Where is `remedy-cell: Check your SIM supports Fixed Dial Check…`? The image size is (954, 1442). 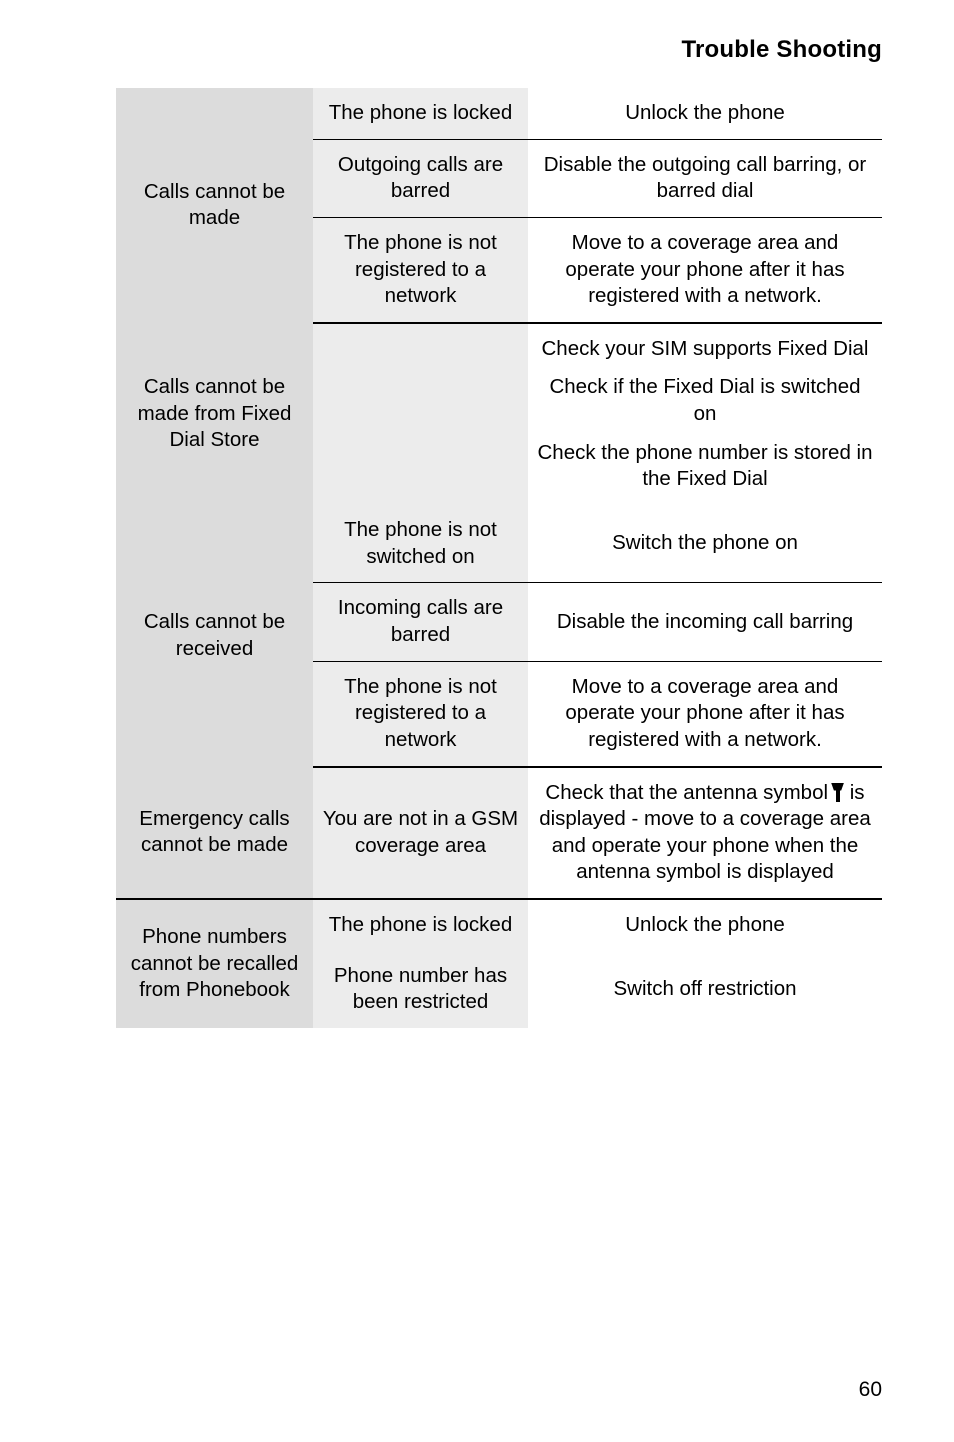 remedy-cell: Check your SIM supports Fixed Dial Check… is located at coordinates (705, 414).